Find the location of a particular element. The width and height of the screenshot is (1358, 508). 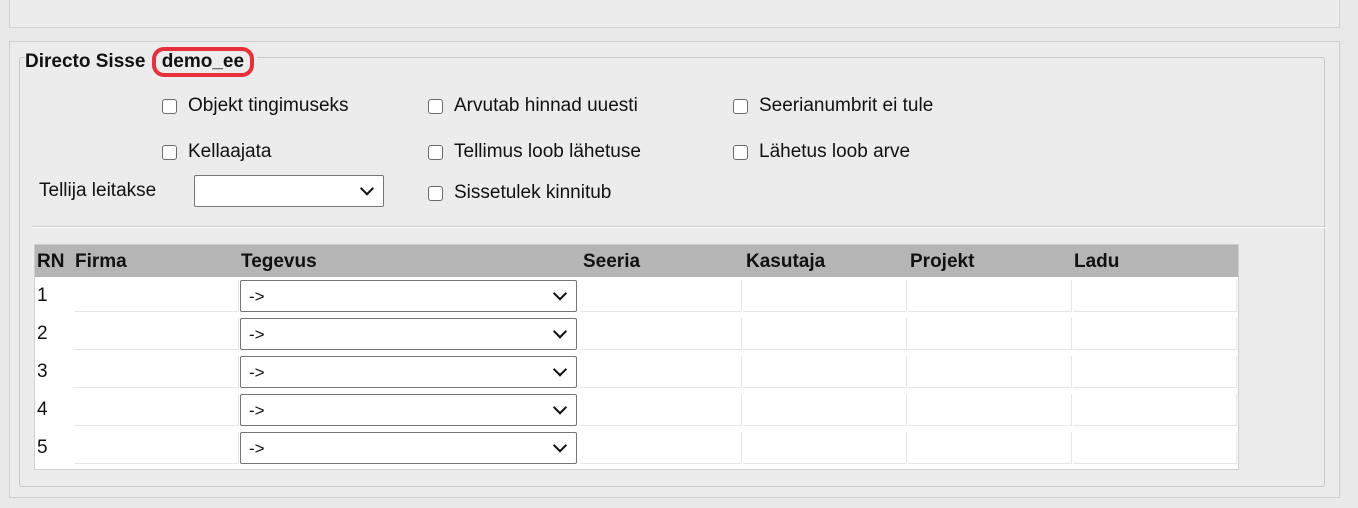

row-number: 4 is located at coordinates (42, 409).